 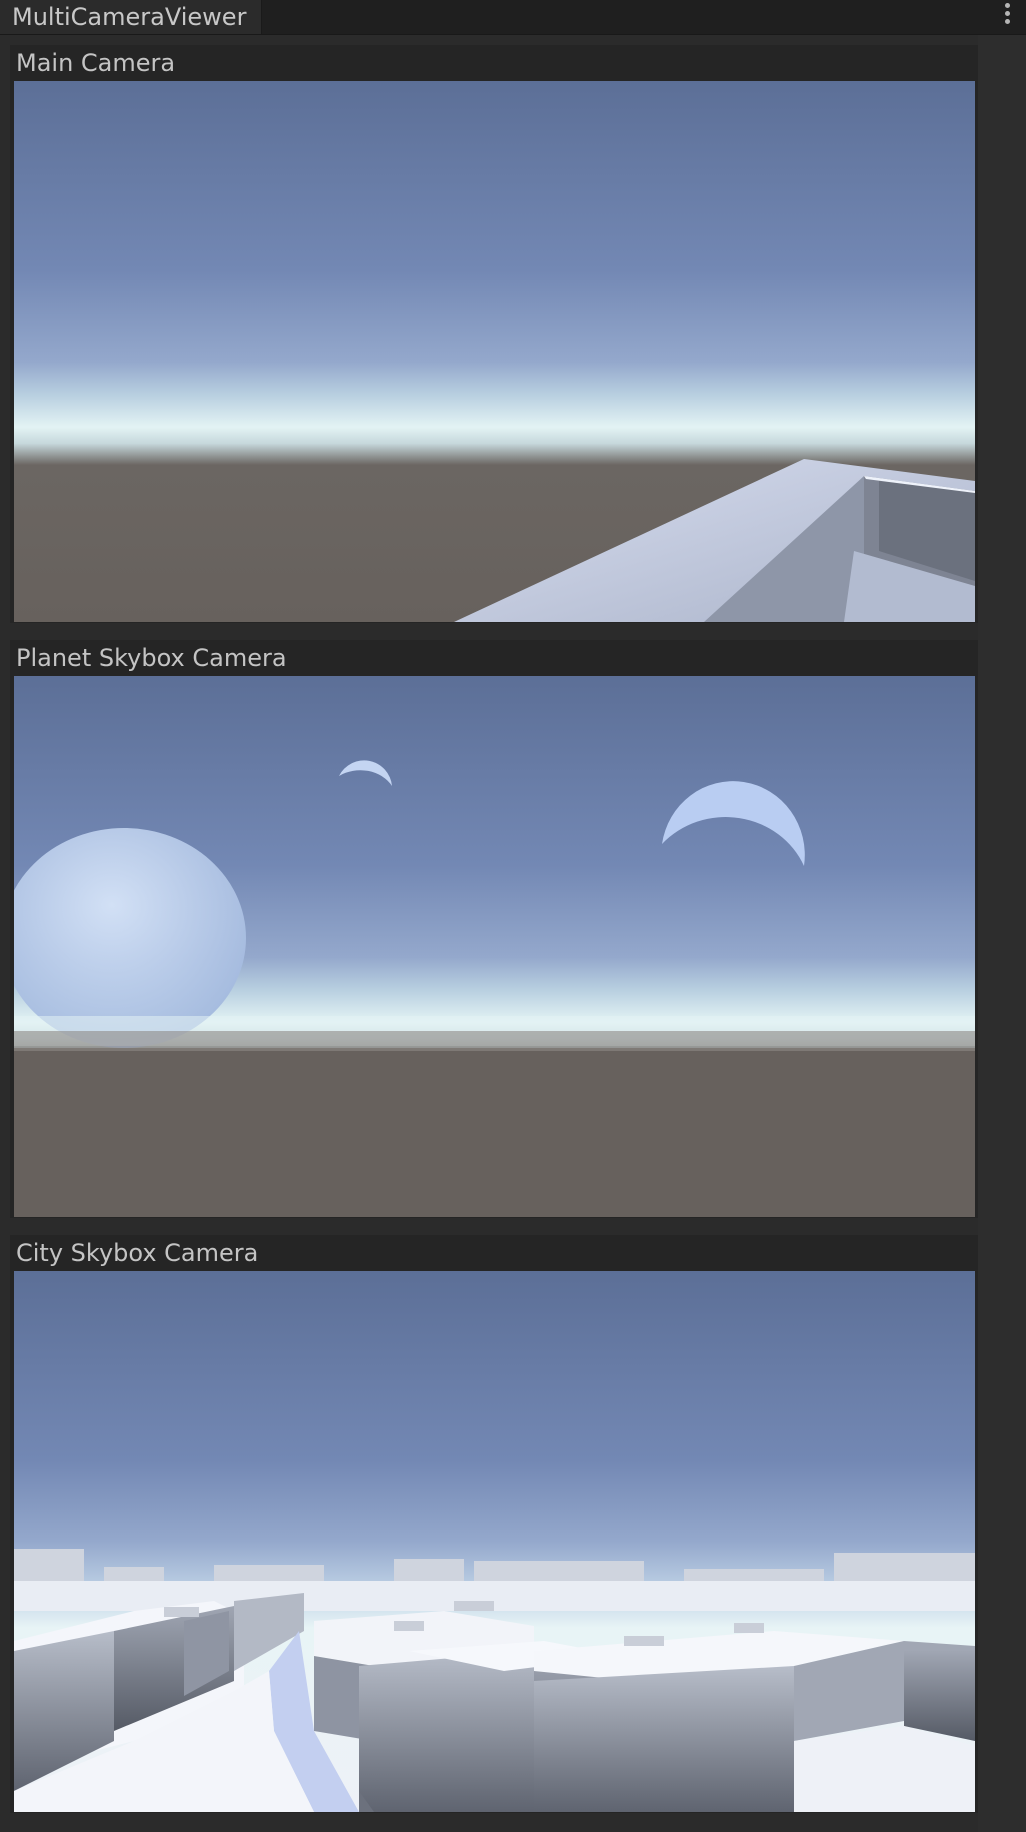 What do you see at coordinates (1008, 17) in the screenshot?
I see `kebab-menu-icon` at bounding box center [1008, 17].